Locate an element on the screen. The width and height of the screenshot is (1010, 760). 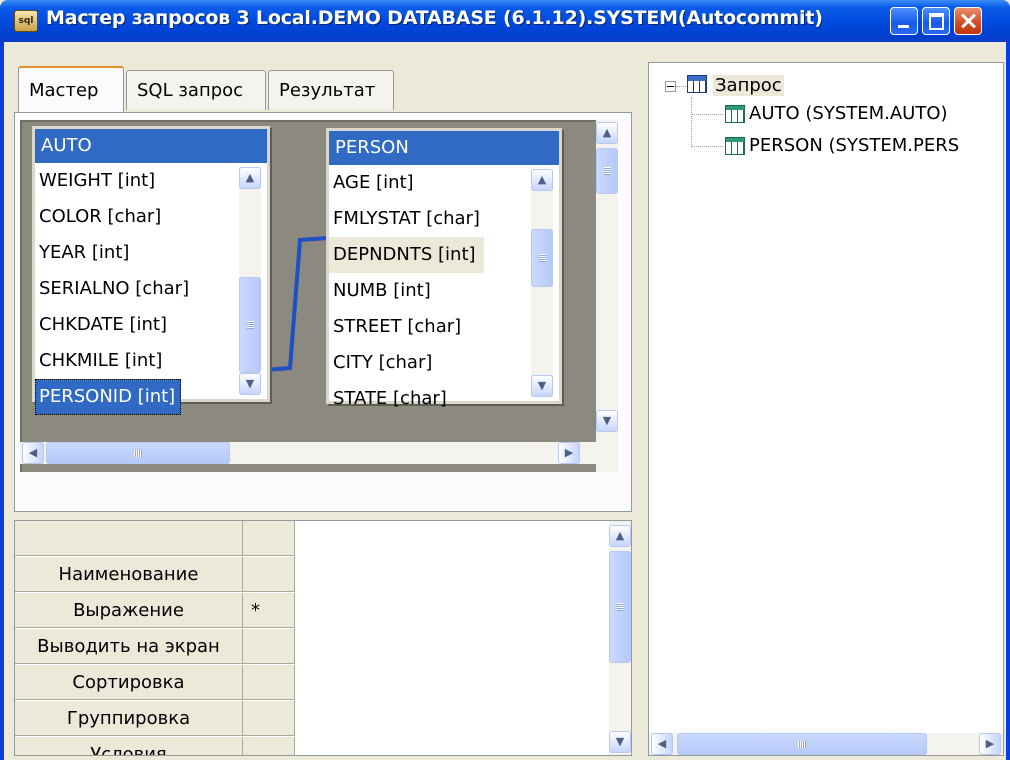
grid-row-header: Группировка is located at coordinates (129, 718).